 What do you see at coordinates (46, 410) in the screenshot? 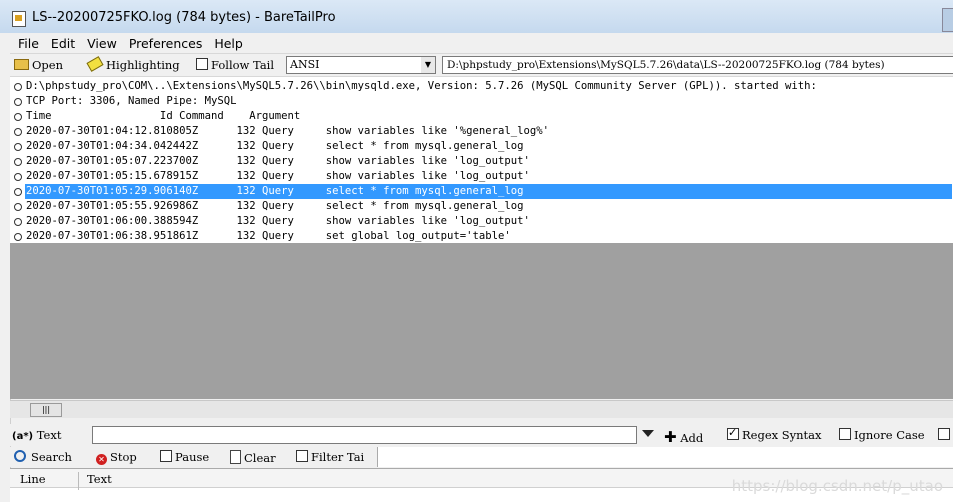
I see `scrollbar-thumb: |||` at bounding box center [46, 410].